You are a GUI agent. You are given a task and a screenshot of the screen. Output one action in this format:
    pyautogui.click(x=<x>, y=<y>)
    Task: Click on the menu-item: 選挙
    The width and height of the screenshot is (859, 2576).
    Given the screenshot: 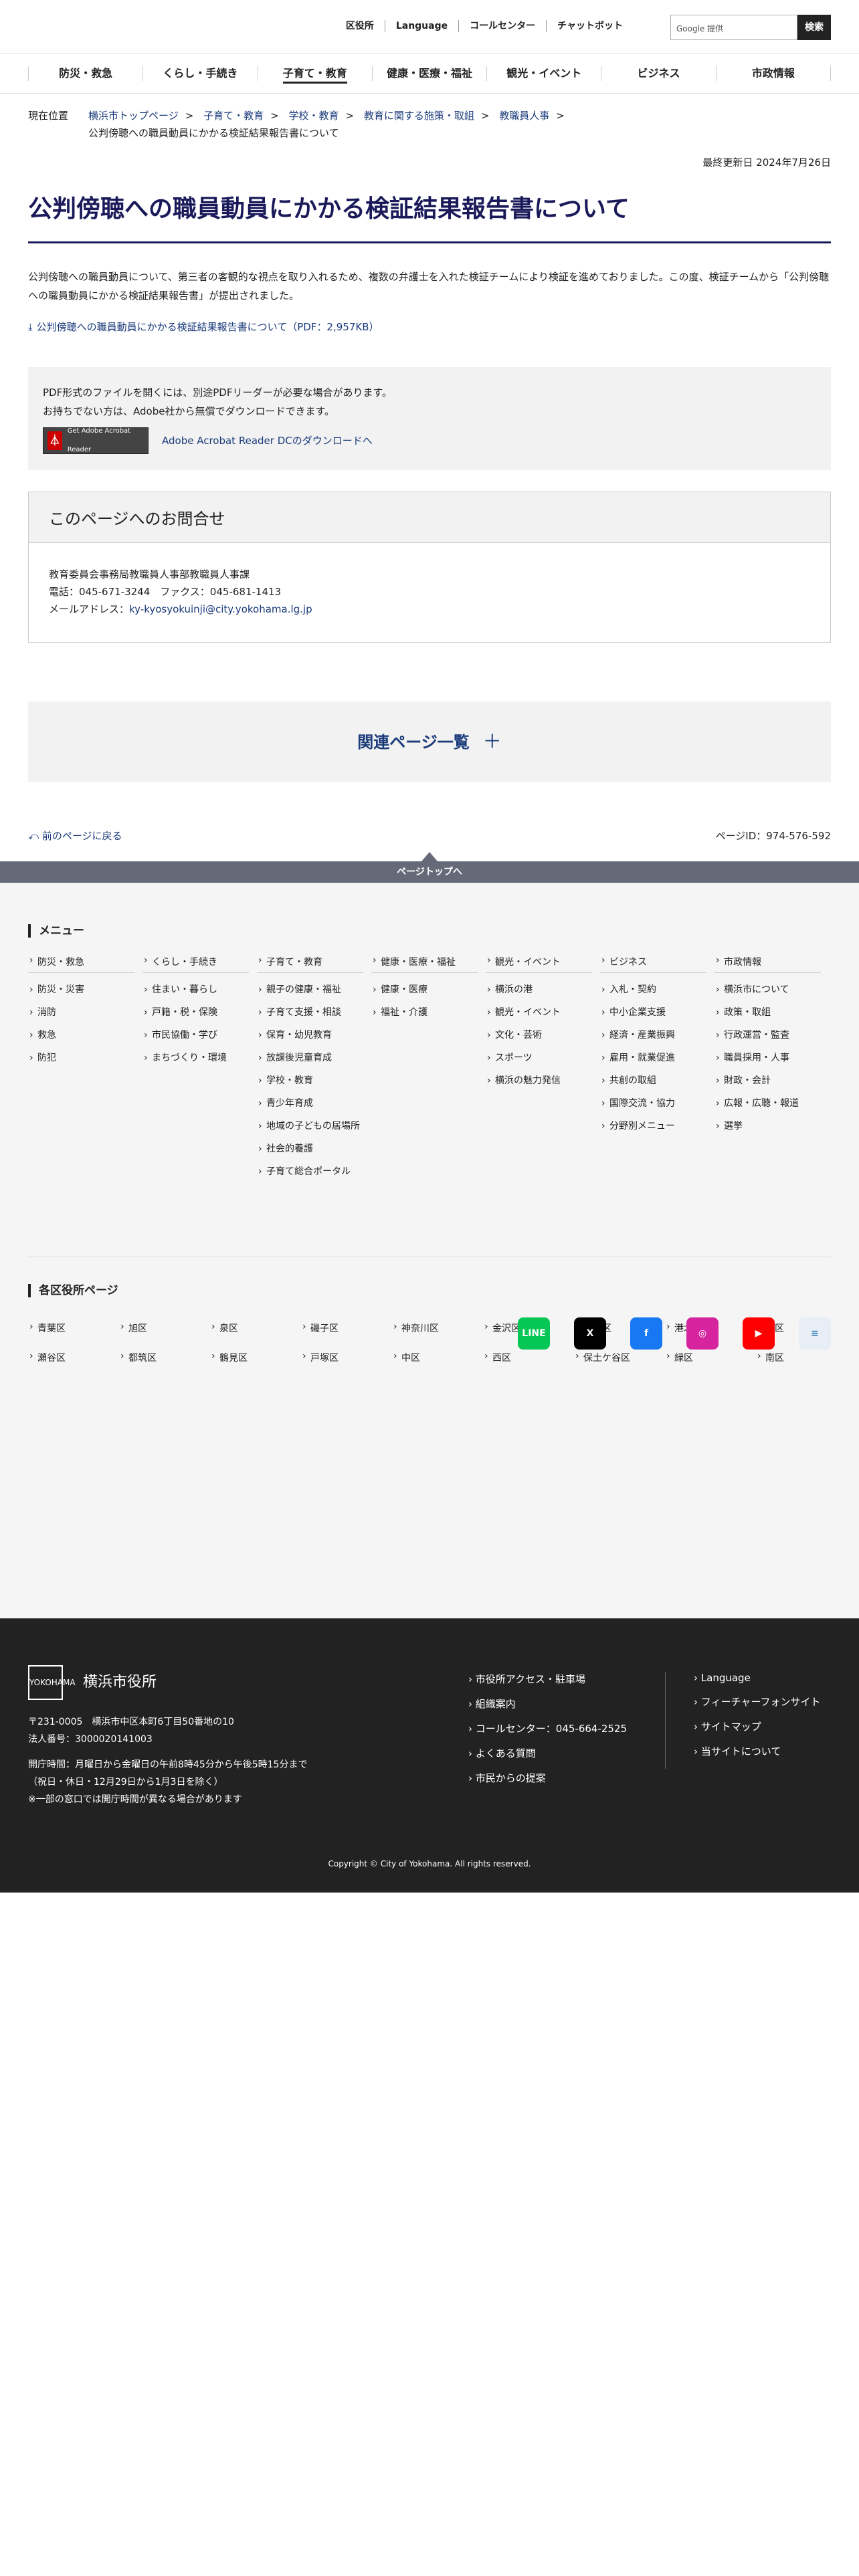 What is the action you would take?
    pyautogui.click(x=767, y=1127)
    